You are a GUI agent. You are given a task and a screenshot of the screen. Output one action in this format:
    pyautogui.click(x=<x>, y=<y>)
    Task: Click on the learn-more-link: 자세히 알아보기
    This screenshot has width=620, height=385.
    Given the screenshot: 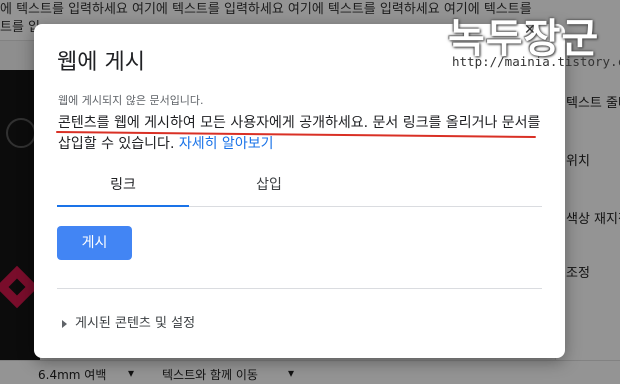 What is the action you would take?
    pyautogui.click(x=226, y=144)
    